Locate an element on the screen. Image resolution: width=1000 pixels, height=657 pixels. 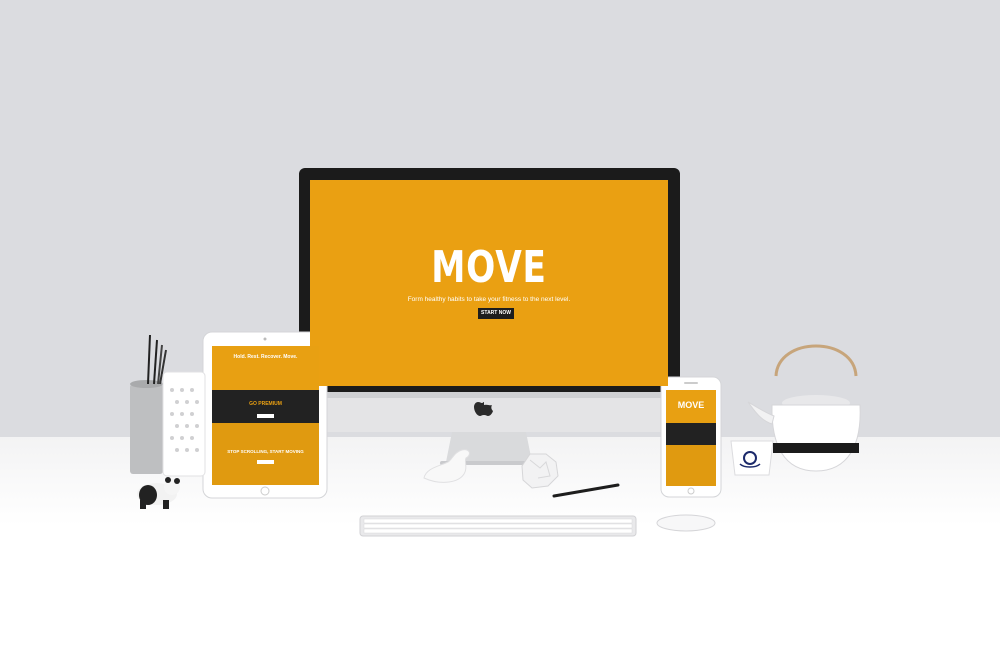
paper-ball is located at coordinates (540, 471).